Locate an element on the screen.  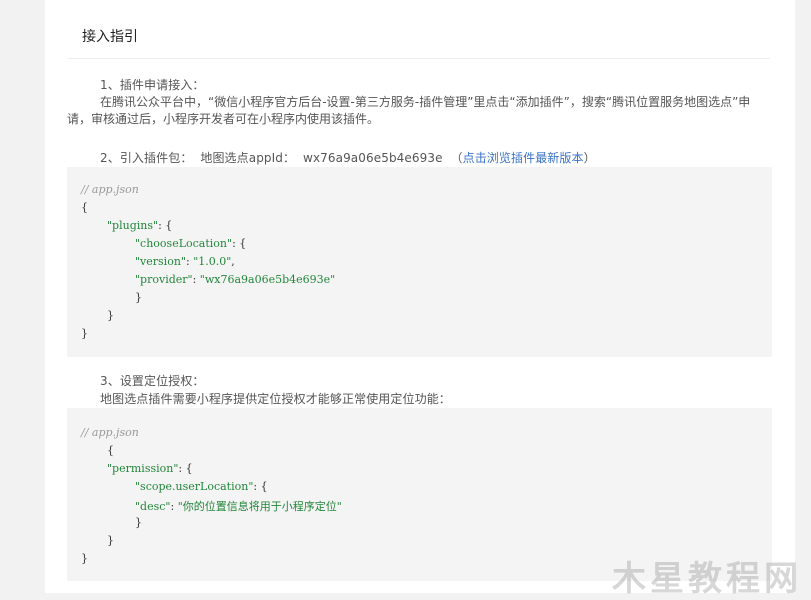
code2-line: "desc": "你的位置信息将用于小程序定位" is located at coordinates (238, 506).